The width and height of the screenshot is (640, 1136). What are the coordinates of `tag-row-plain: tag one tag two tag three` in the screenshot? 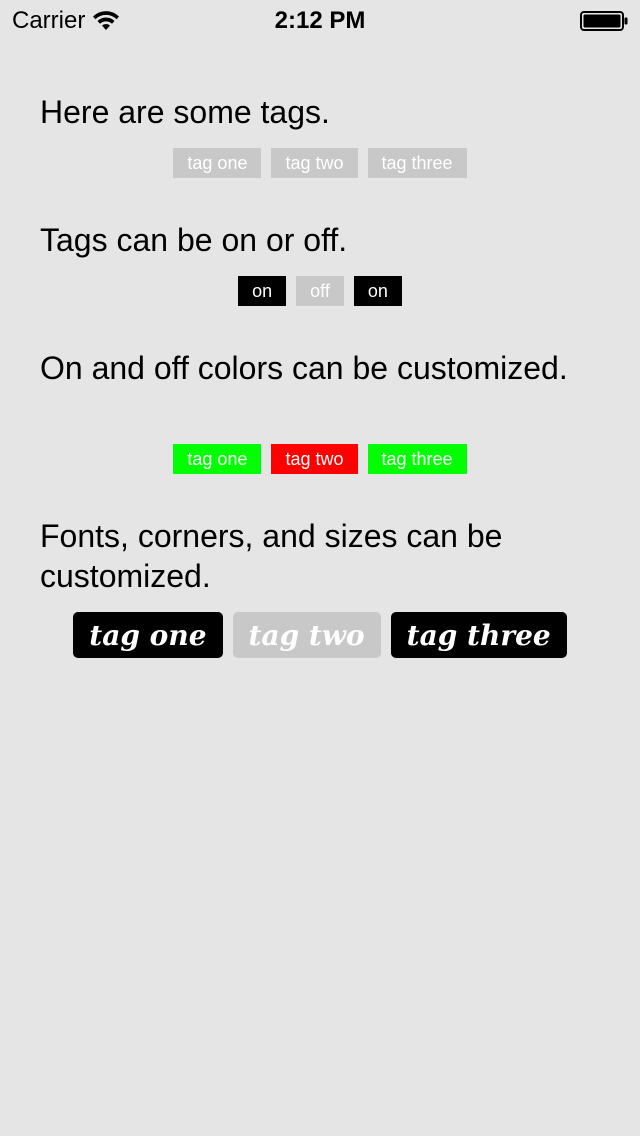 It's located at (320, 163).